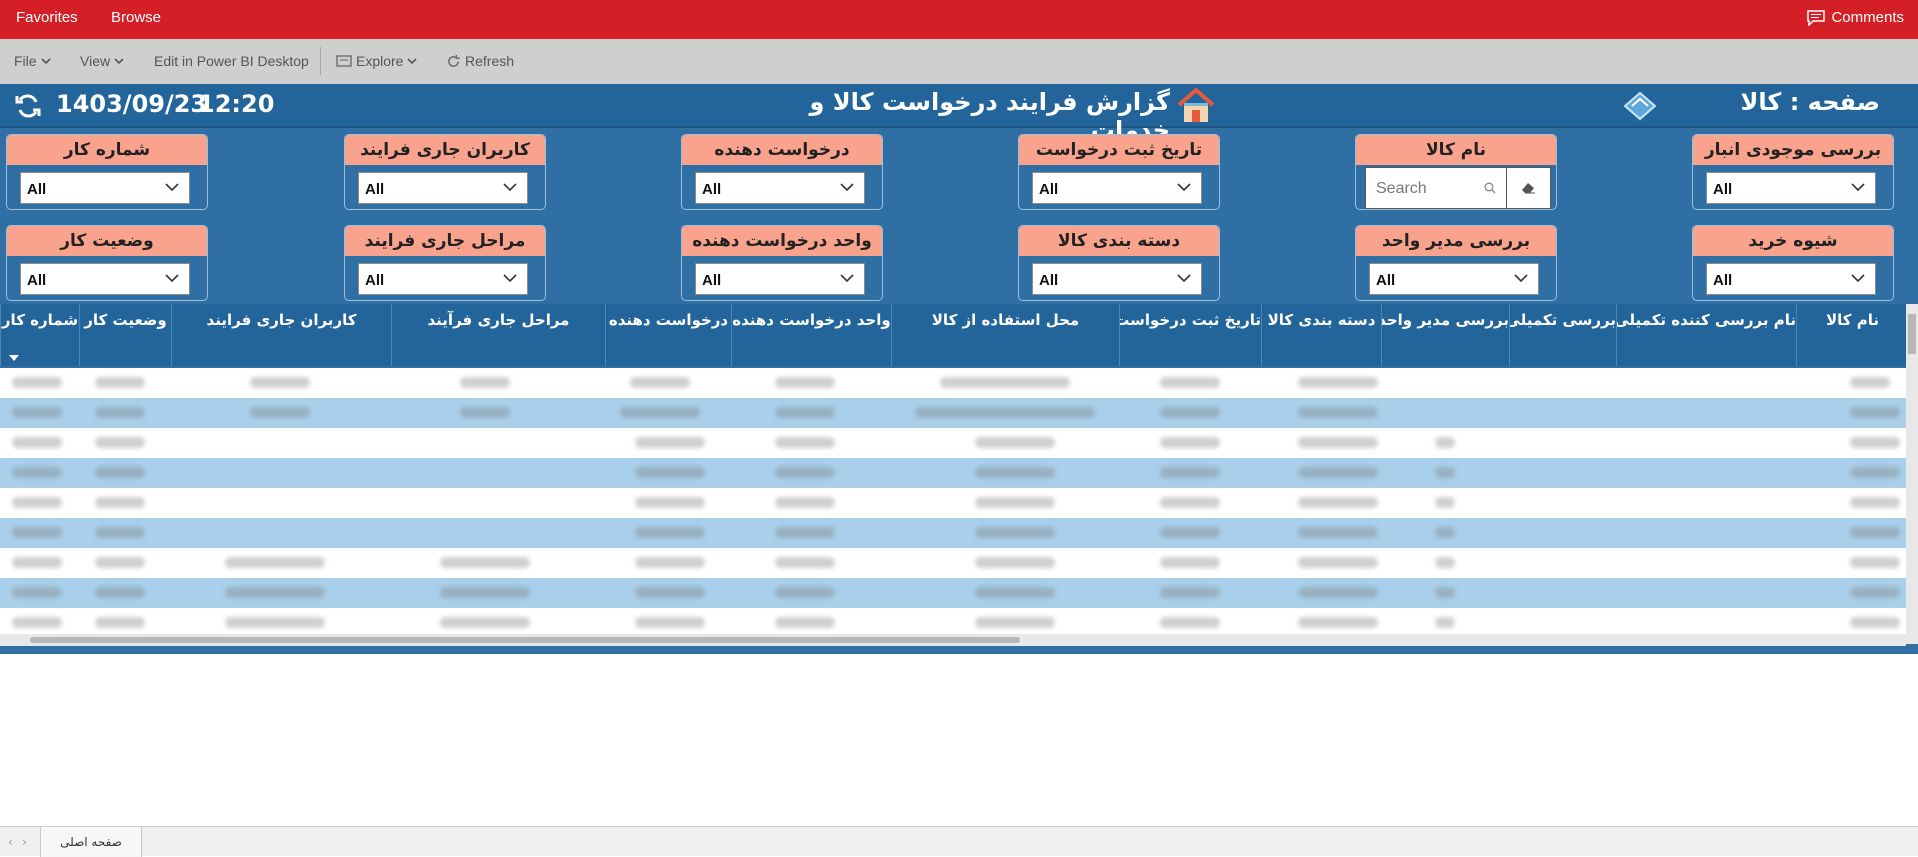 Image resolution: width=1918 pixels, height=857 pixels. I want to click on slicer-requester: درخواست دهنده All, so click(782, 172).